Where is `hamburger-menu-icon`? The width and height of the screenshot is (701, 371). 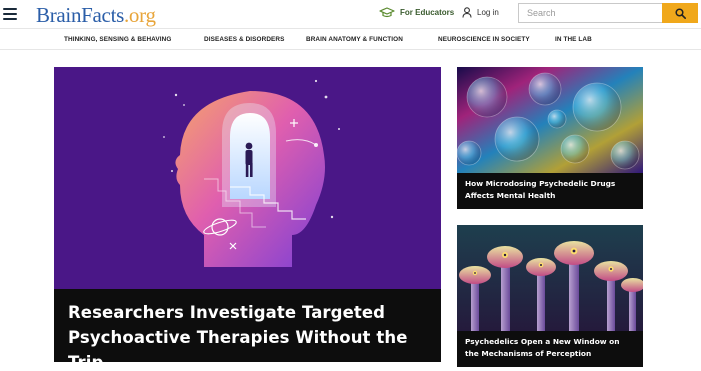
hamburger-menu-icon is located at coordinates (10, 14).